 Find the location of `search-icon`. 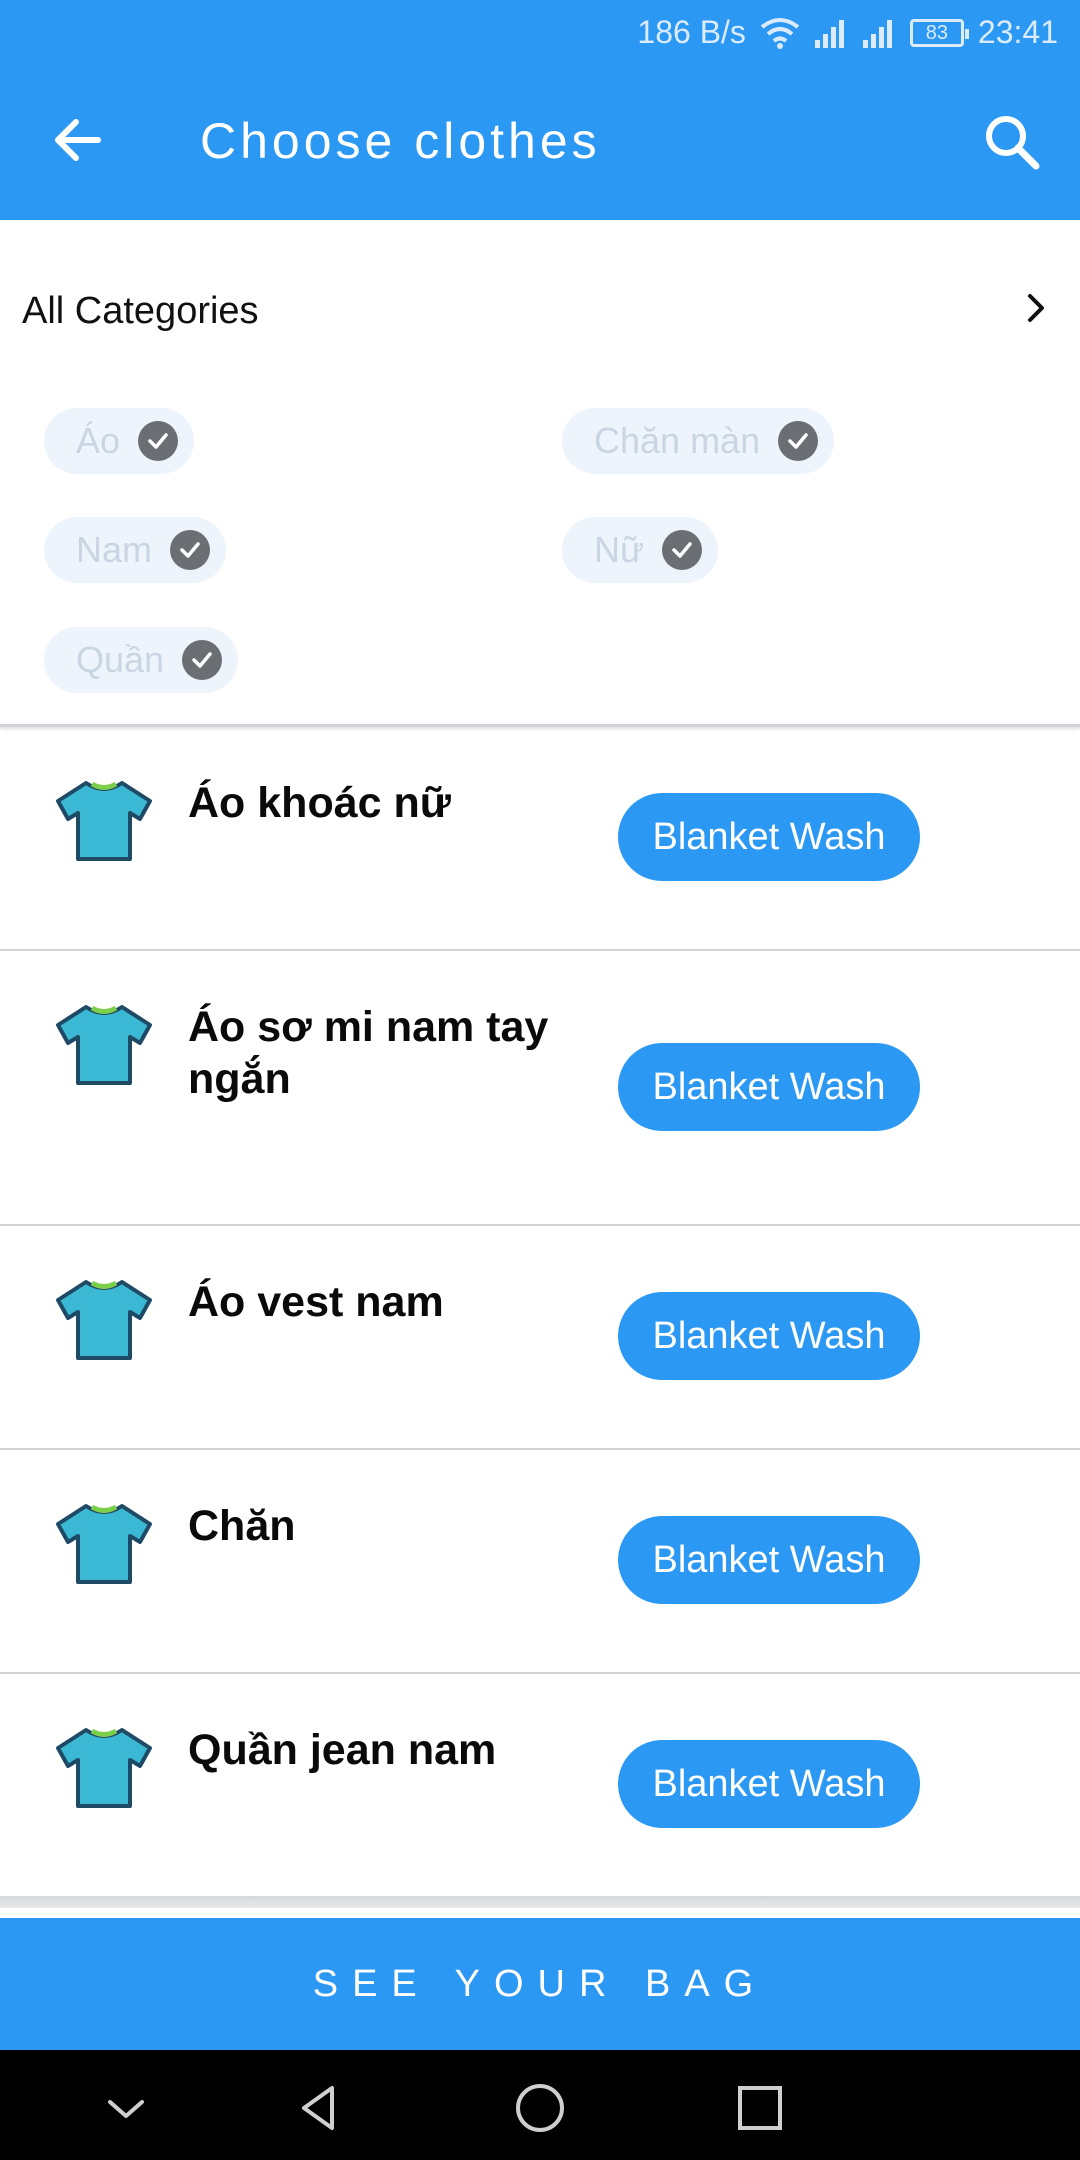

search-icon is located at coordinates (1012, 142).